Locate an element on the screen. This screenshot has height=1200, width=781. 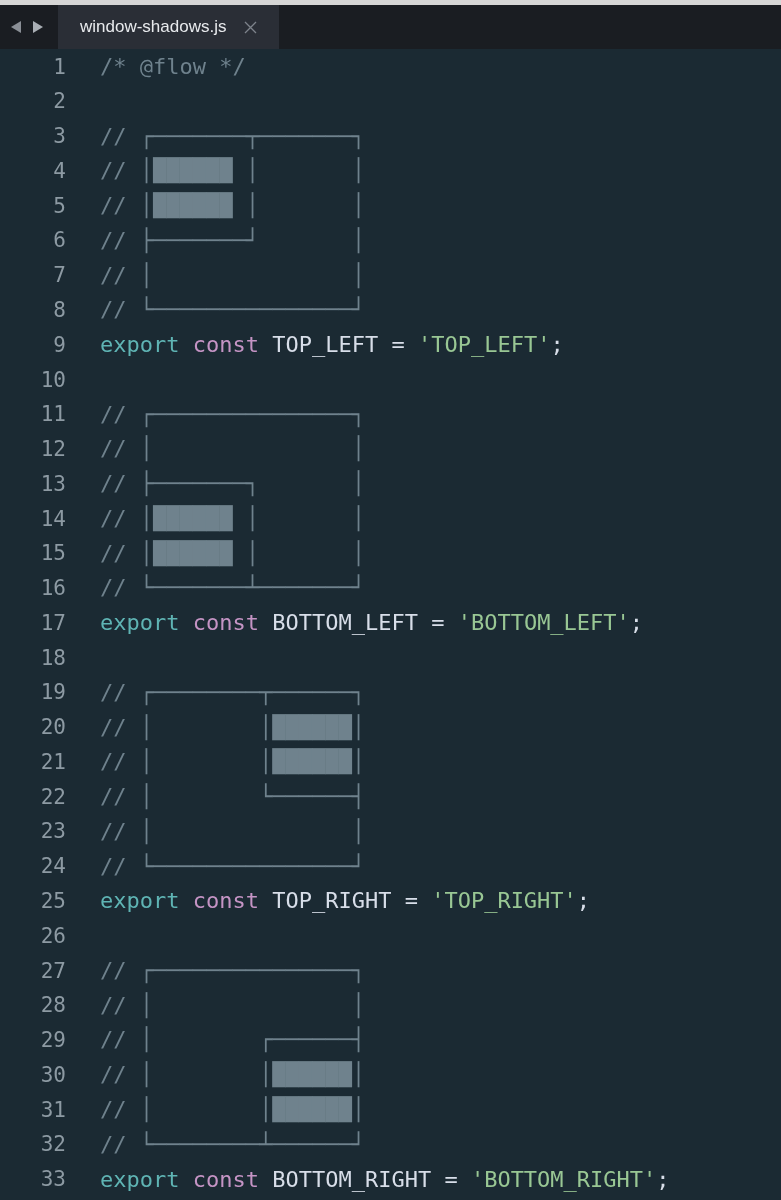
line-number: 32 is located at coordinates (53, 1144).